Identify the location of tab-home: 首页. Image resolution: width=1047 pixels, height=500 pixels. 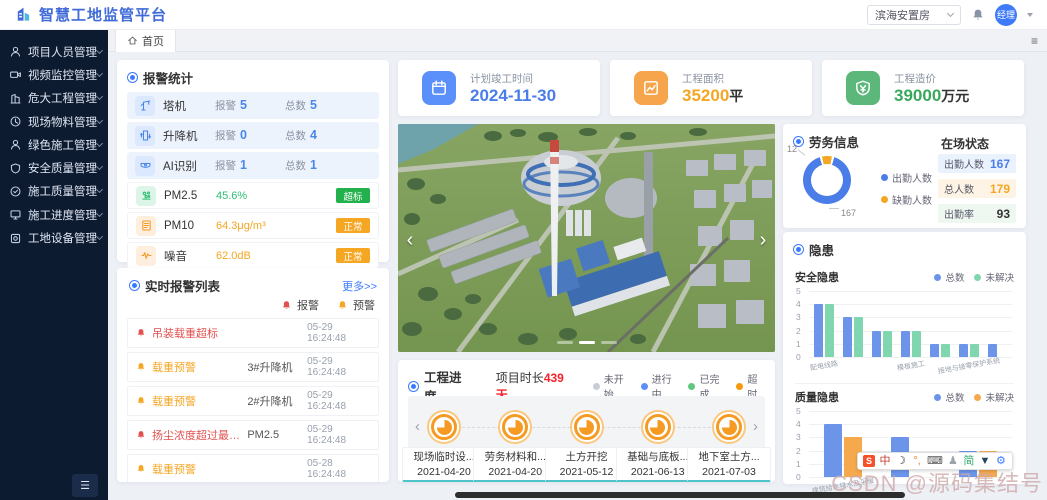
(145, 40).